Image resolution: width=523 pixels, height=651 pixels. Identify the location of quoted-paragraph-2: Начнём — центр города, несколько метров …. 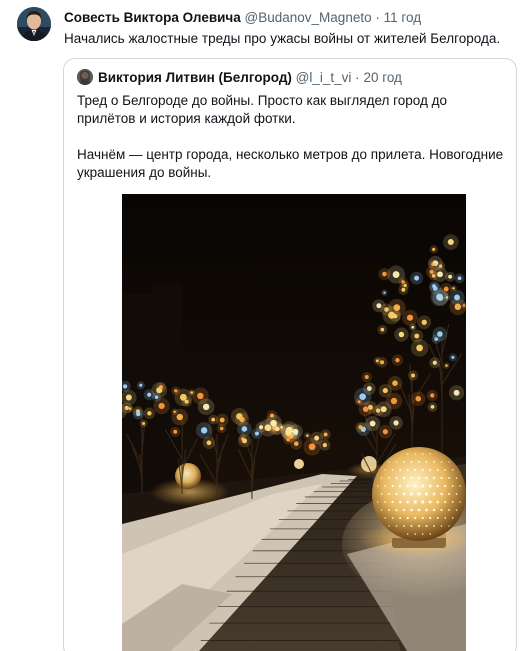
(290, 163).